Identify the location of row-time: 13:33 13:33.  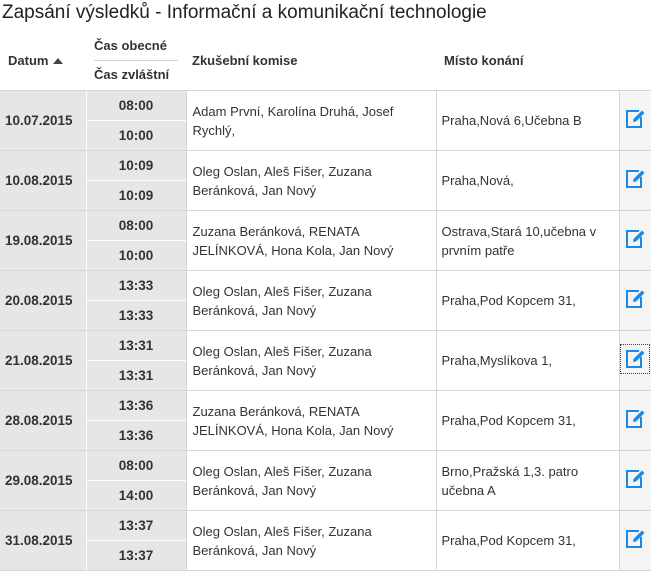
(135, 300).